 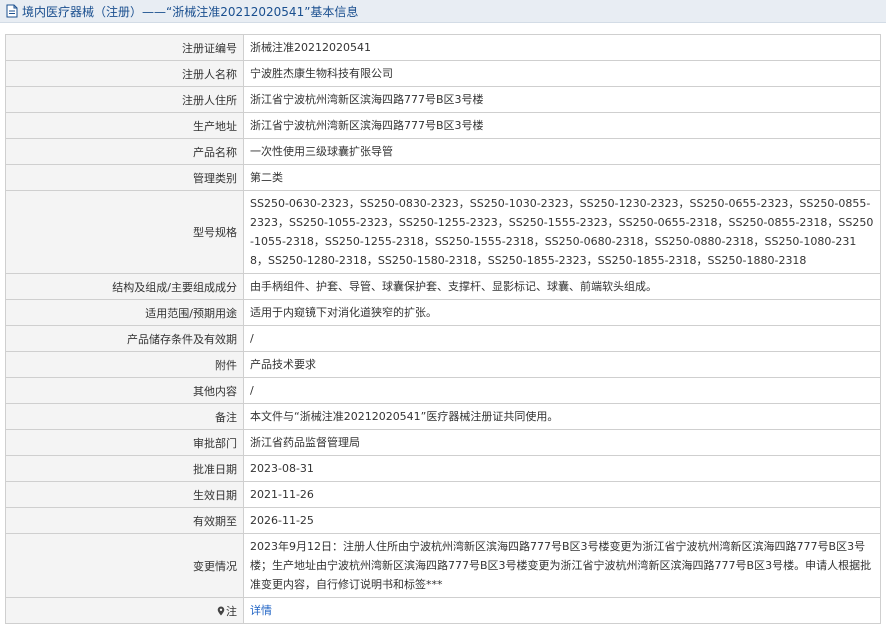 I want to click on table-row-approval-dept: 审批部门 浙江省药品监督管理局, so click(x=443, y=442).